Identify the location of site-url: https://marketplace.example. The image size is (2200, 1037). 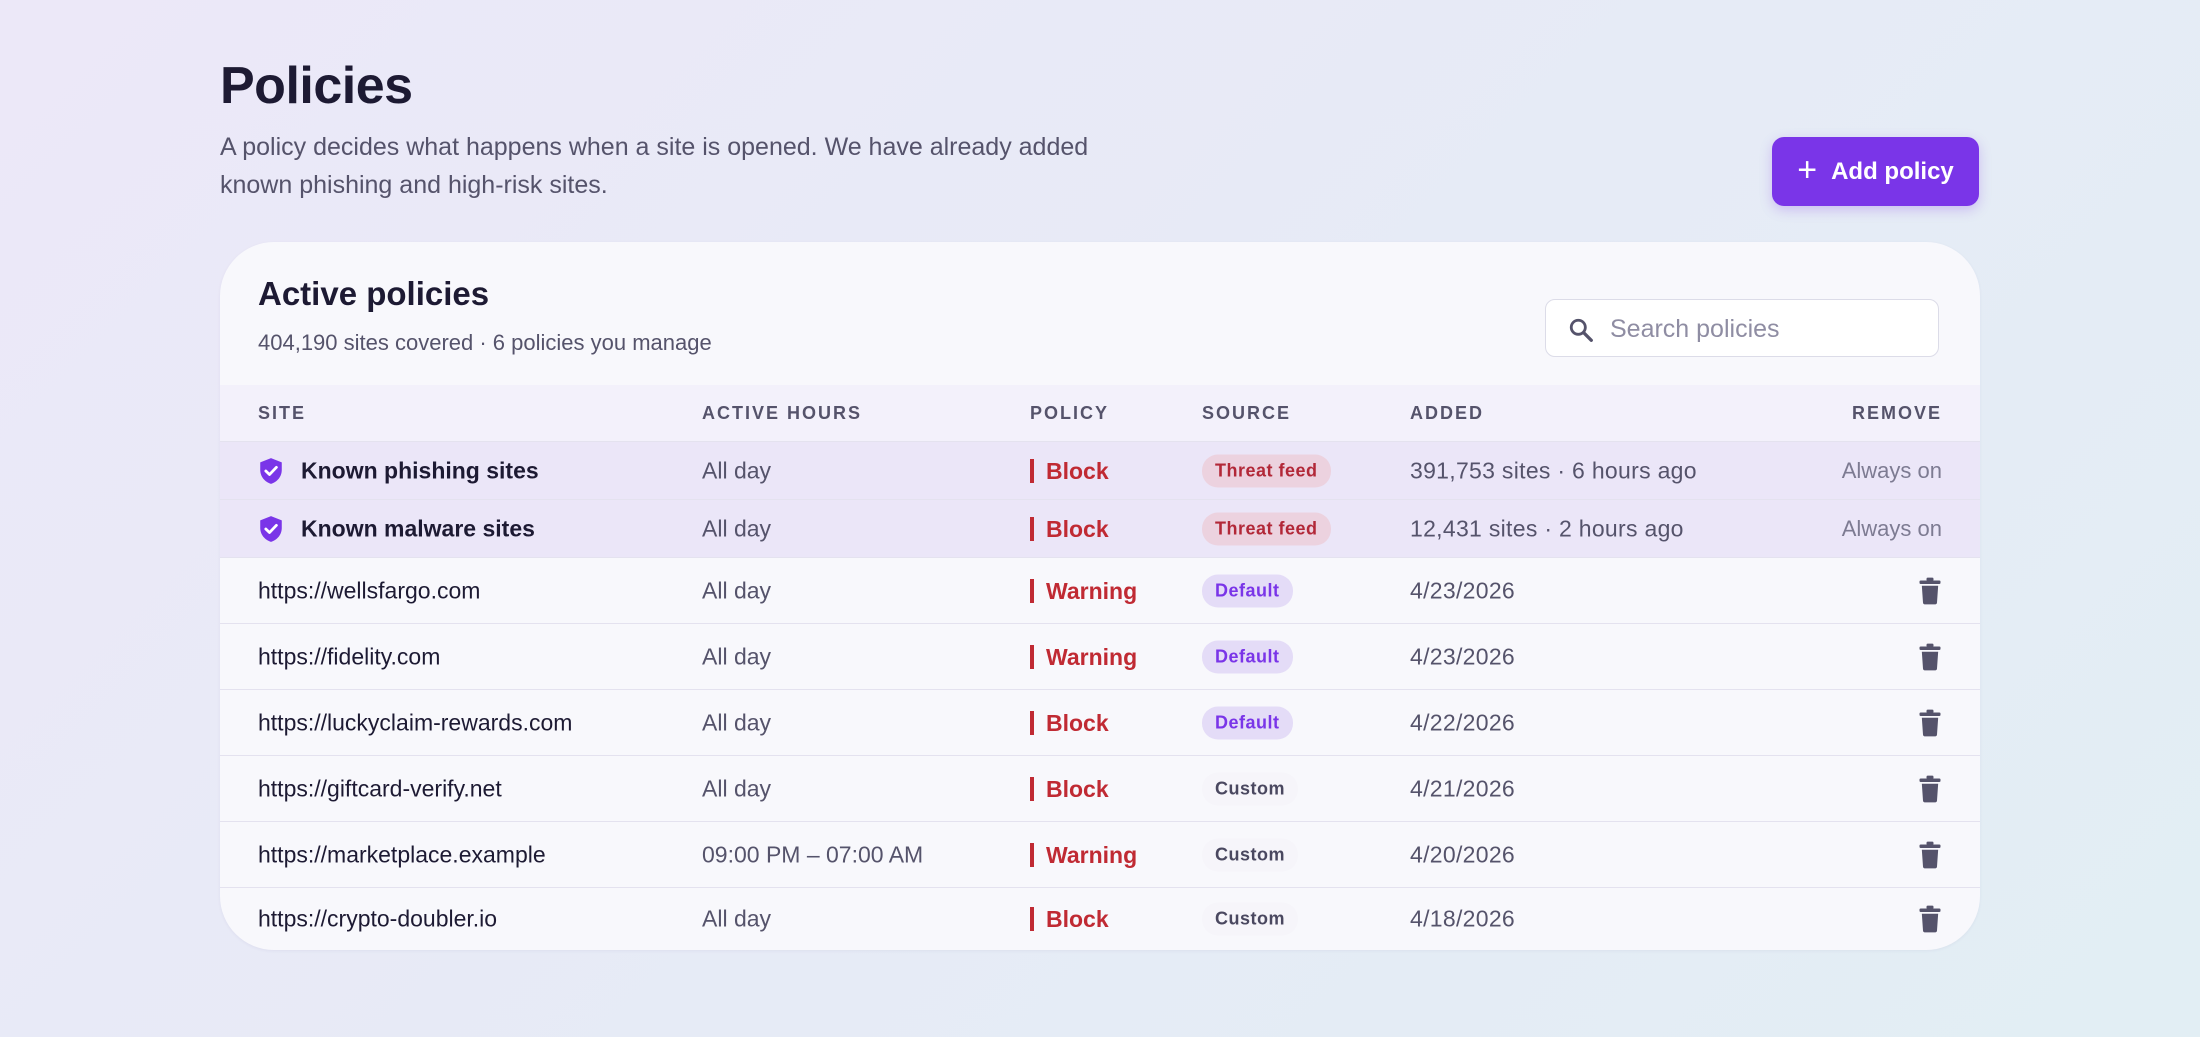
(402, 854).